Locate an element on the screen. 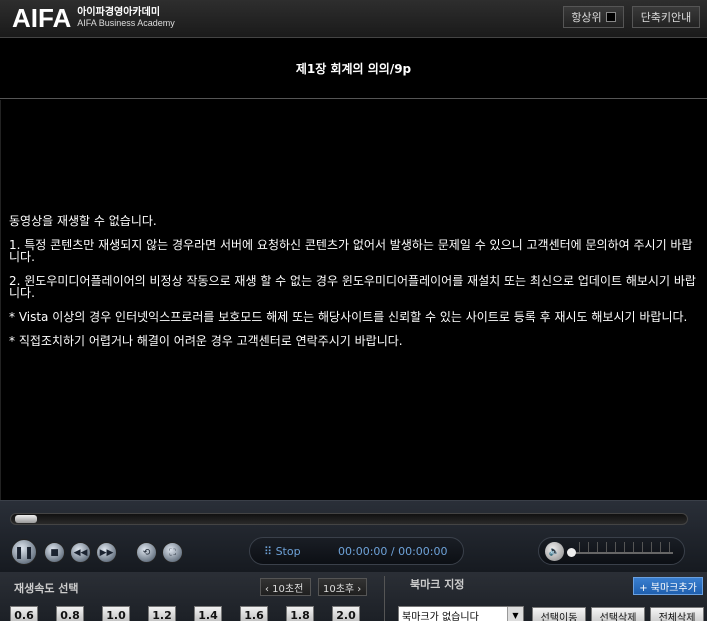  always-on-top-checkbox is located at coordinates (610, 17).